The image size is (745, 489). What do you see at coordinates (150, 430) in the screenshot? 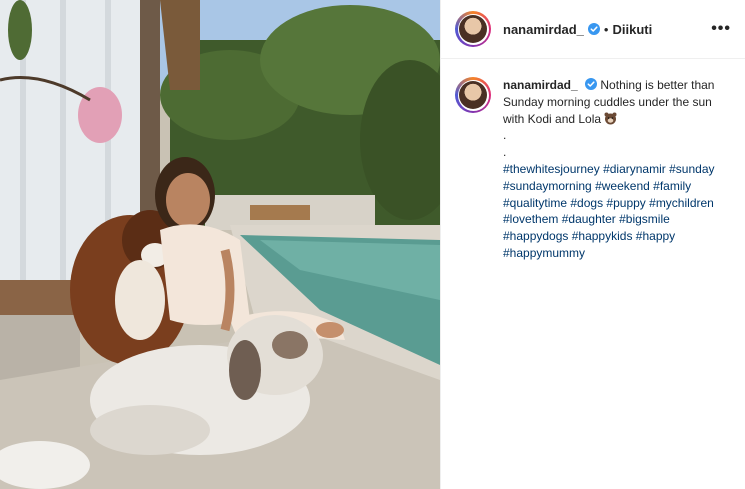
I see `white-dog-fur-shadow` at bounding box center [150, 430].